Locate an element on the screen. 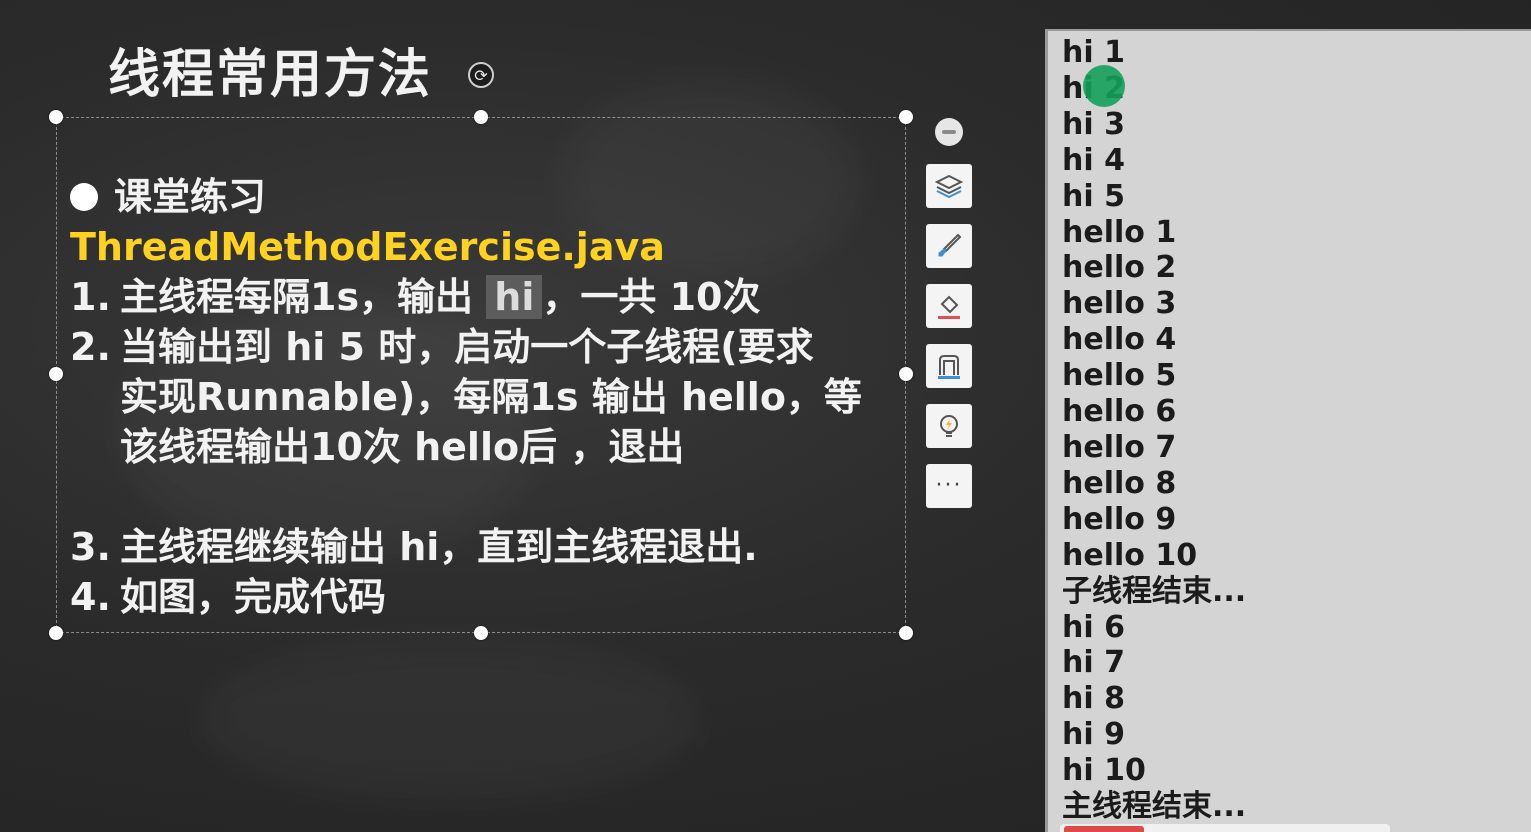 This screenshot has height=832, width=1531. console-line: hello 2 is located at coordinates (1119, 268).